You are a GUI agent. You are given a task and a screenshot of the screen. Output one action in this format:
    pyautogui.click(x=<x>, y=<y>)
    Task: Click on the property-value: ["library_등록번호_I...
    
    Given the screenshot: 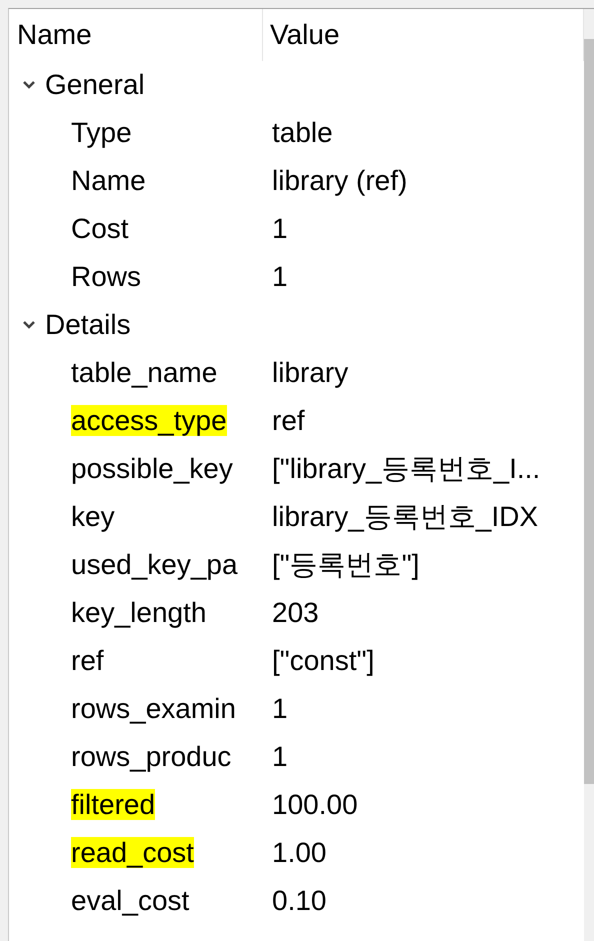 What is the action you would take?
    pyautogui.click(x=406, y=469)
    